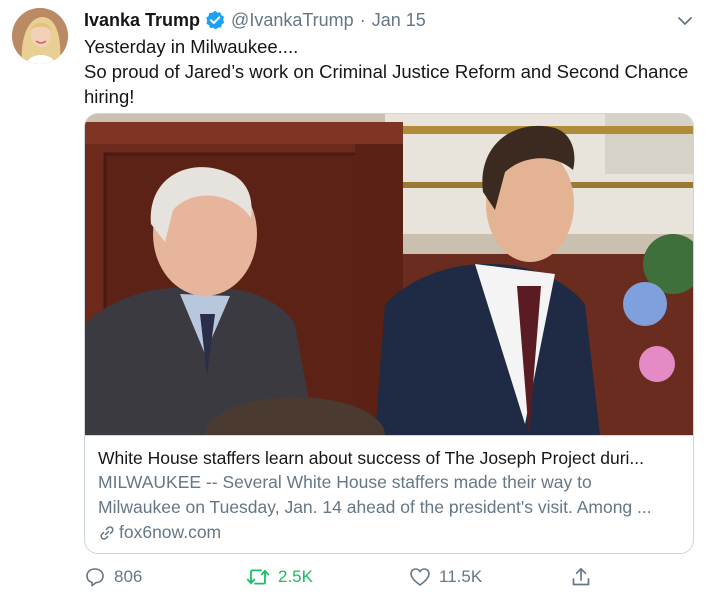 The image size is (712, 600). What do you see at coordinates (142, 20) in the screenshot?
I see `author-name: Ivanka Trump` at bounding box center [142, 20].